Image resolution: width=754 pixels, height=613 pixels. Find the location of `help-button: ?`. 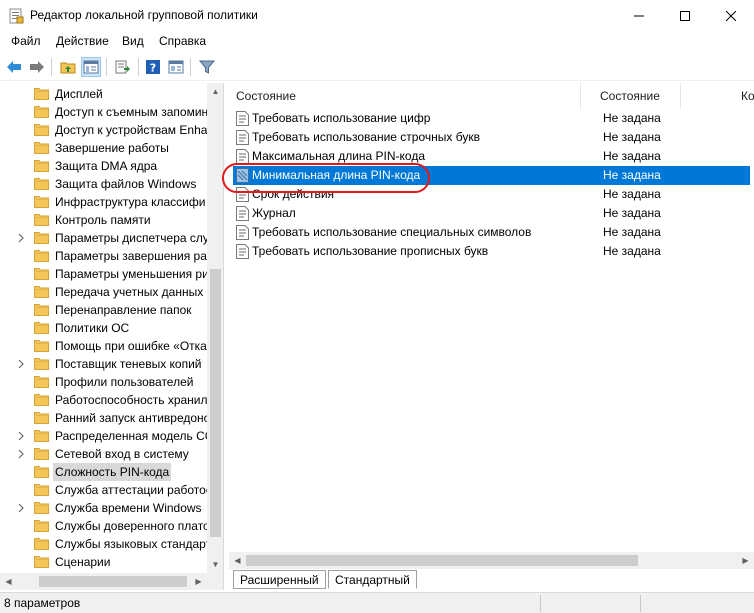

help-button: ? is located at coordinates (153, 67).